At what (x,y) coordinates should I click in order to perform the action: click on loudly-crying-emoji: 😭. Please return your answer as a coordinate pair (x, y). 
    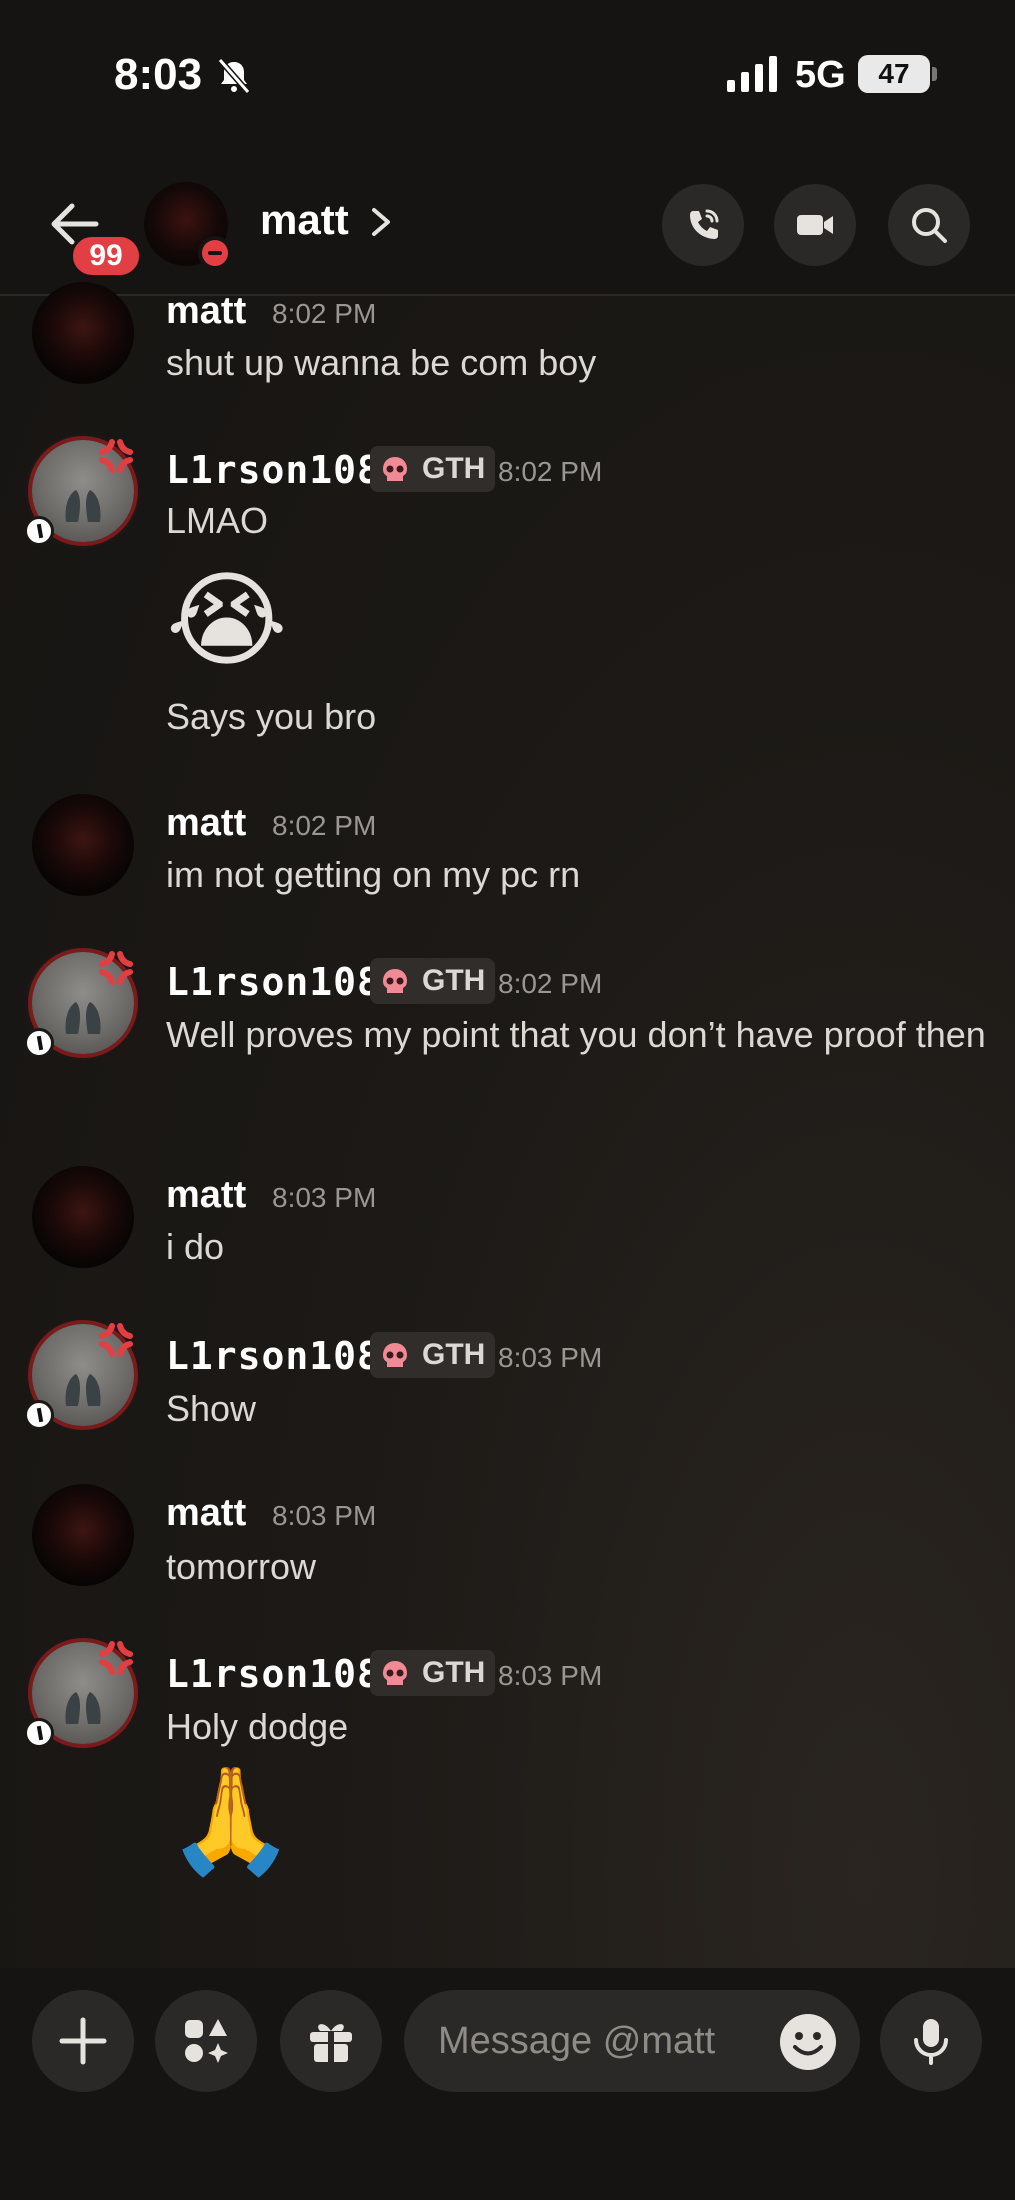
    Looking at the image, I should click on (227, 620).